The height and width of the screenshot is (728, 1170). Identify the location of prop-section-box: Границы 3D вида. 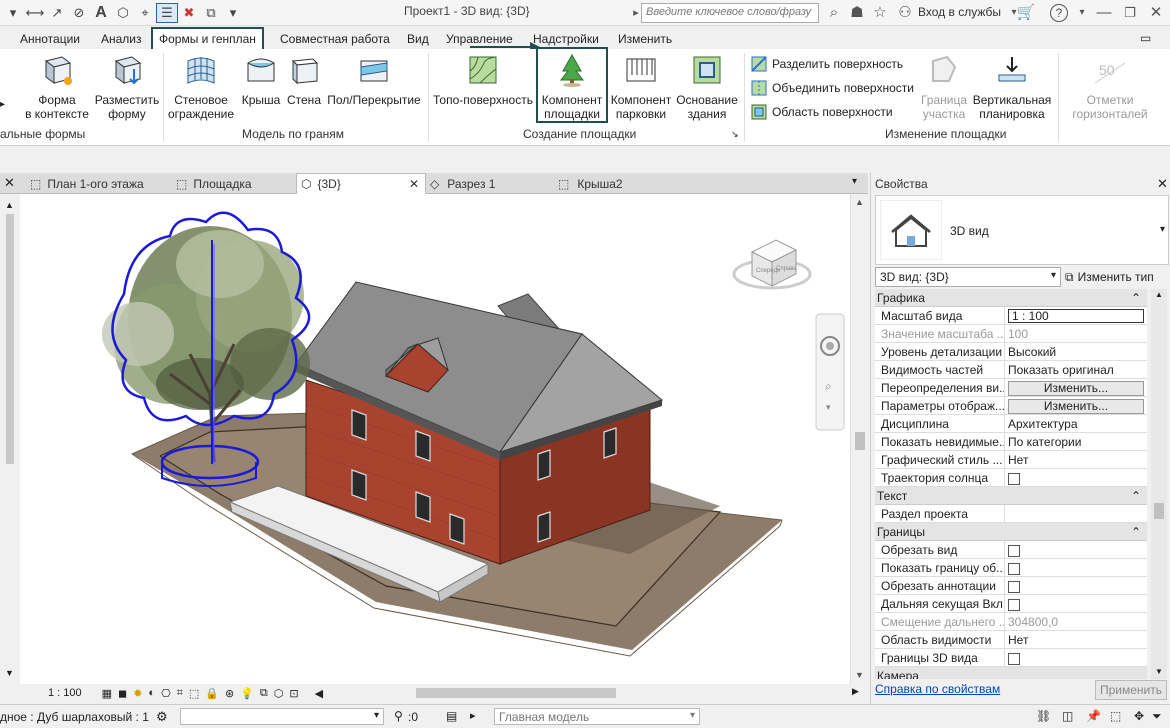
(1011, 658).